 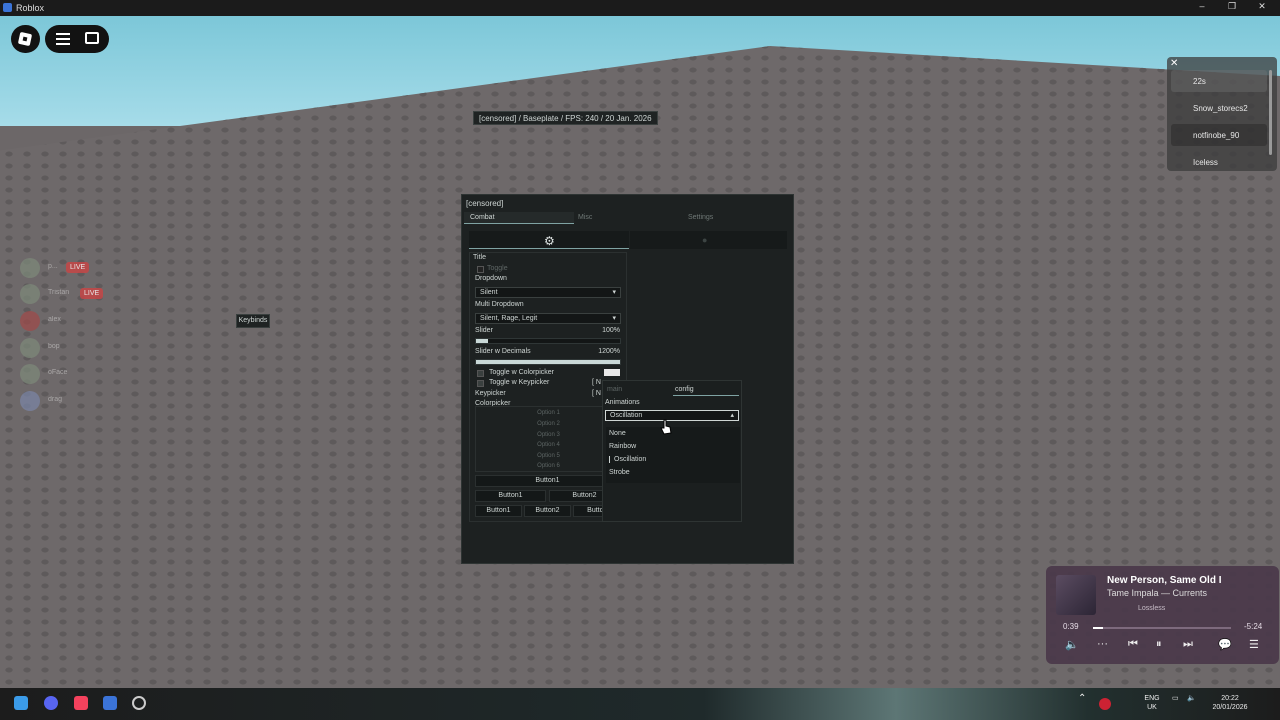 What do you see at coordinates (705, 240) in the screenshot?
I see `circle-icon: ●` at bounding box center [705, 240].